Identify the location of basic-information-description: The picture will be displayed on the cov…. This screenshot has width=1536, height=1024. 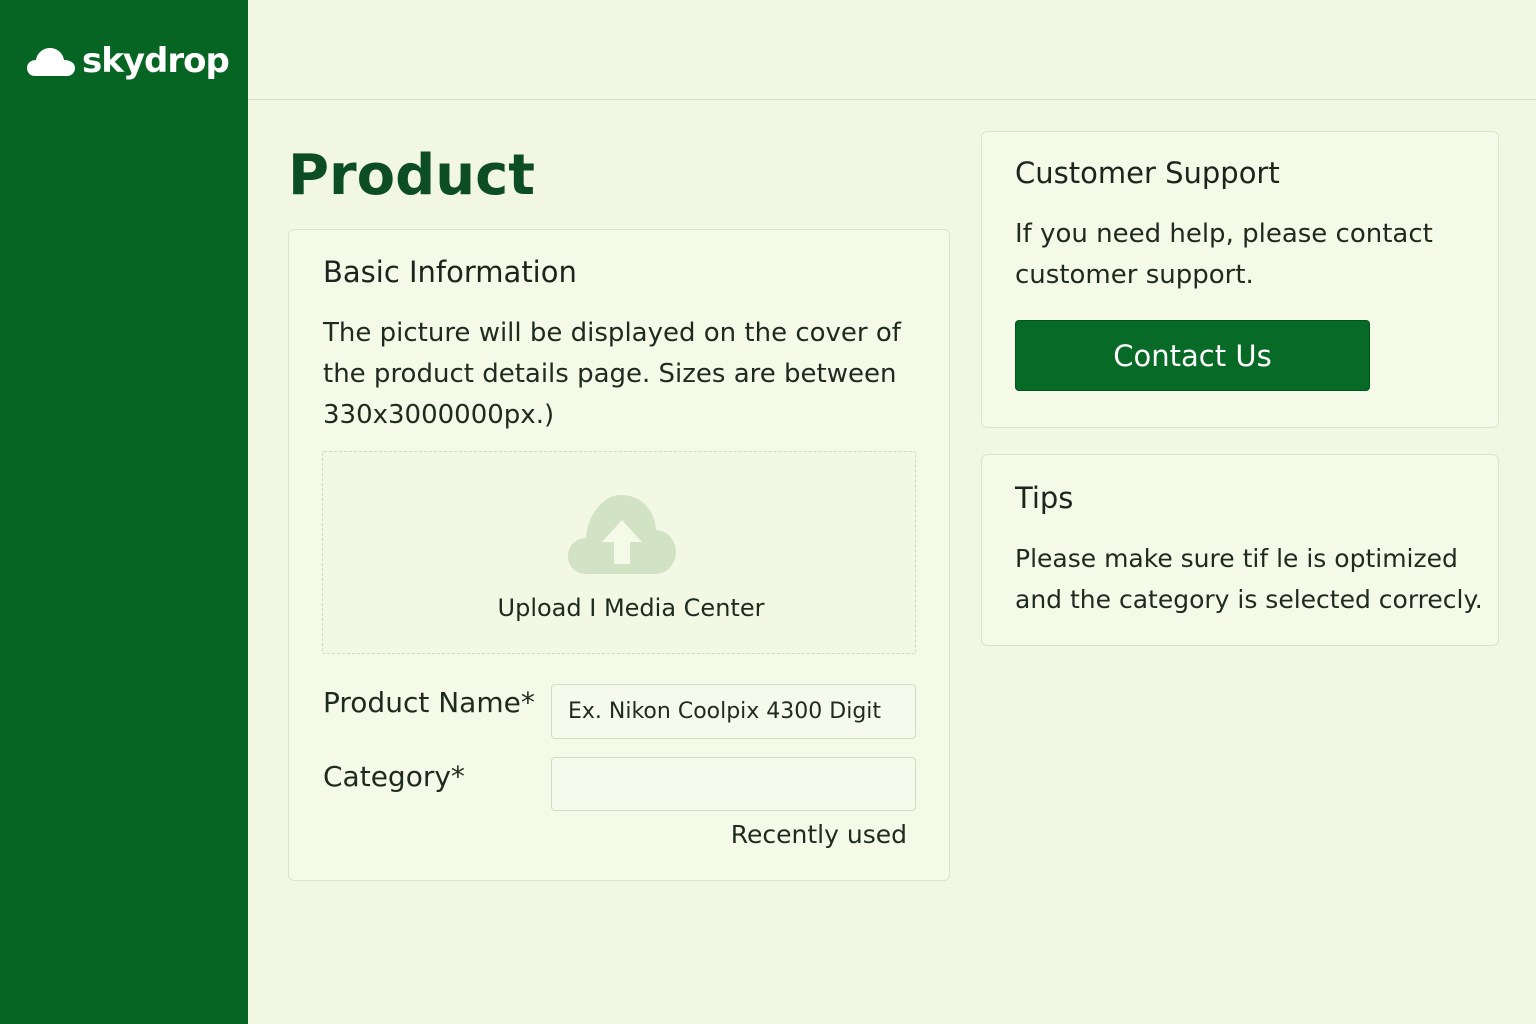
(612, 374).